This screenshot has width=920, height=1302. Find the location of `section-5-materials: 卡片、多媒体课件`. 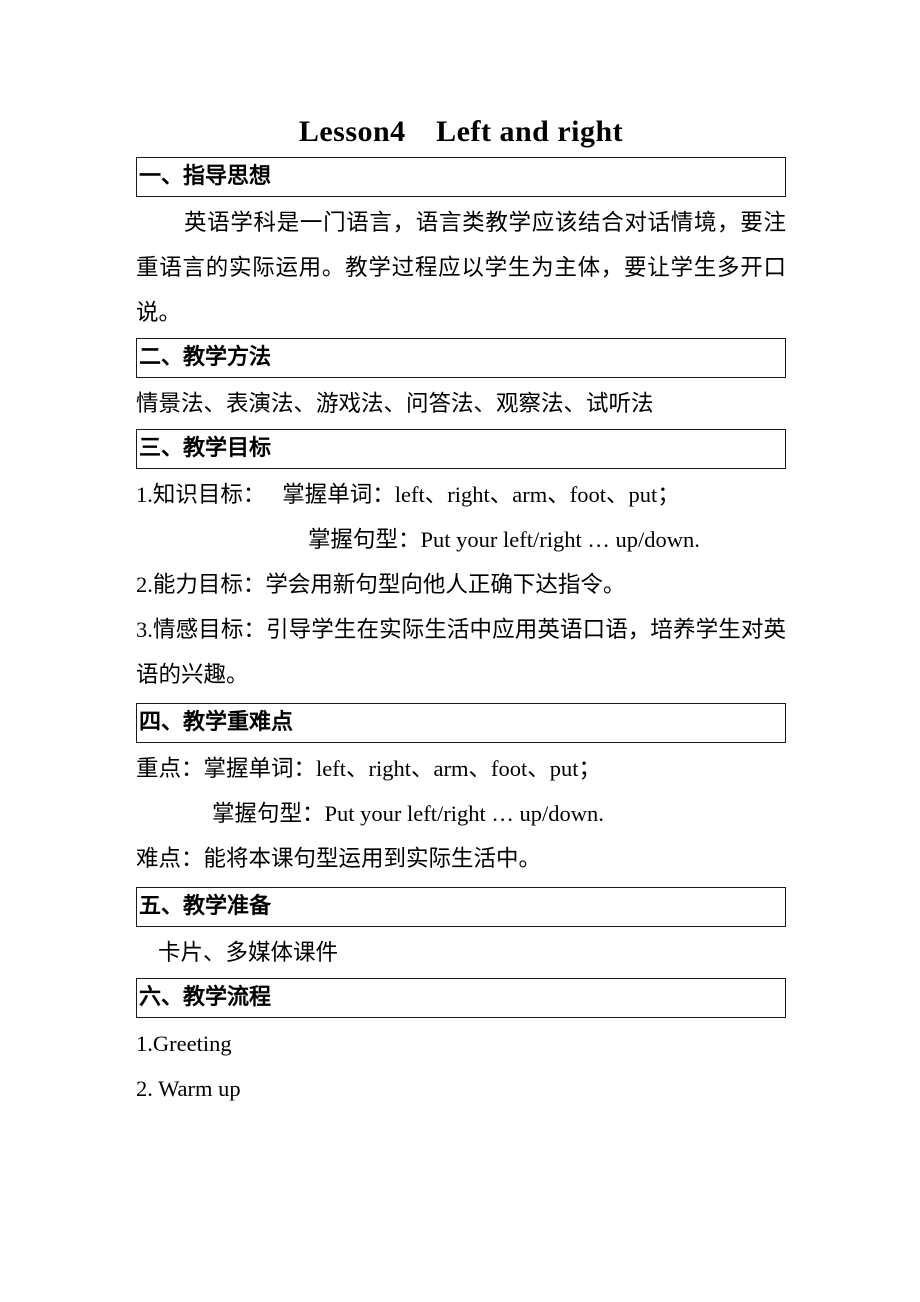

section-5-materials: 卡片、多媒体课件 is located at coordinates (248, 952).